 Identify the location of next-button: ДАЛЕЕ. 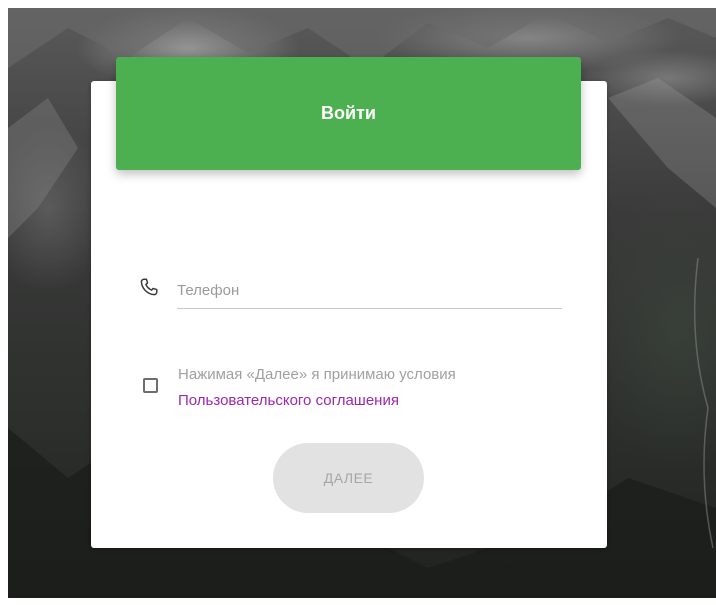
(348, 478).